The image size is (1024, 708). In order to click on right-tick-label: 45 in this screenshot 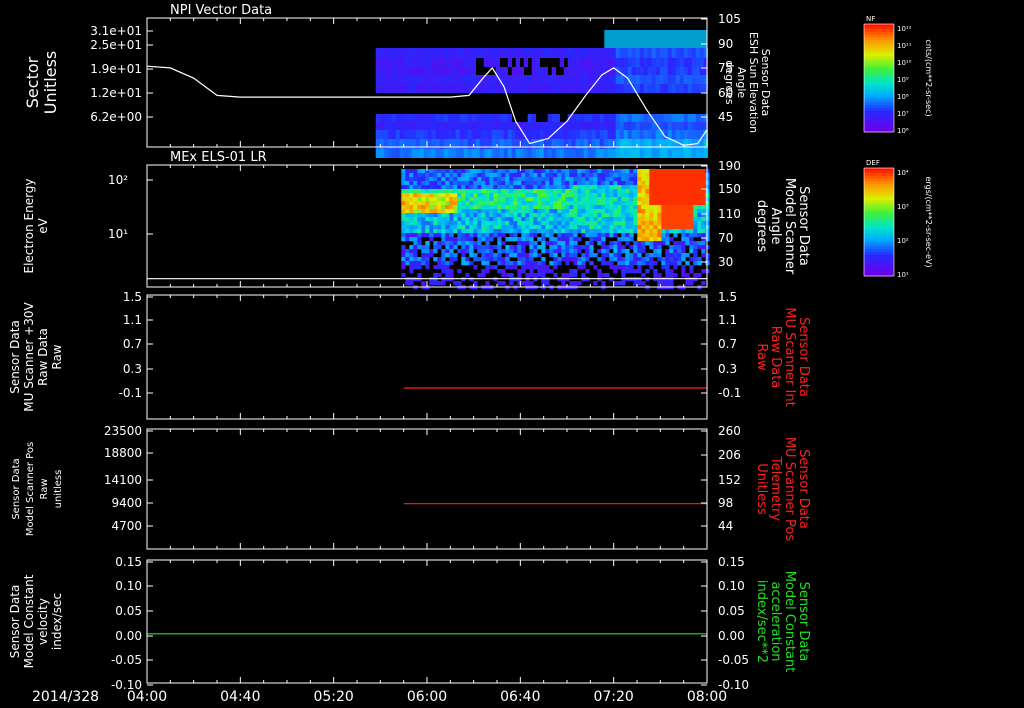, I will do `click(725, 117)`.